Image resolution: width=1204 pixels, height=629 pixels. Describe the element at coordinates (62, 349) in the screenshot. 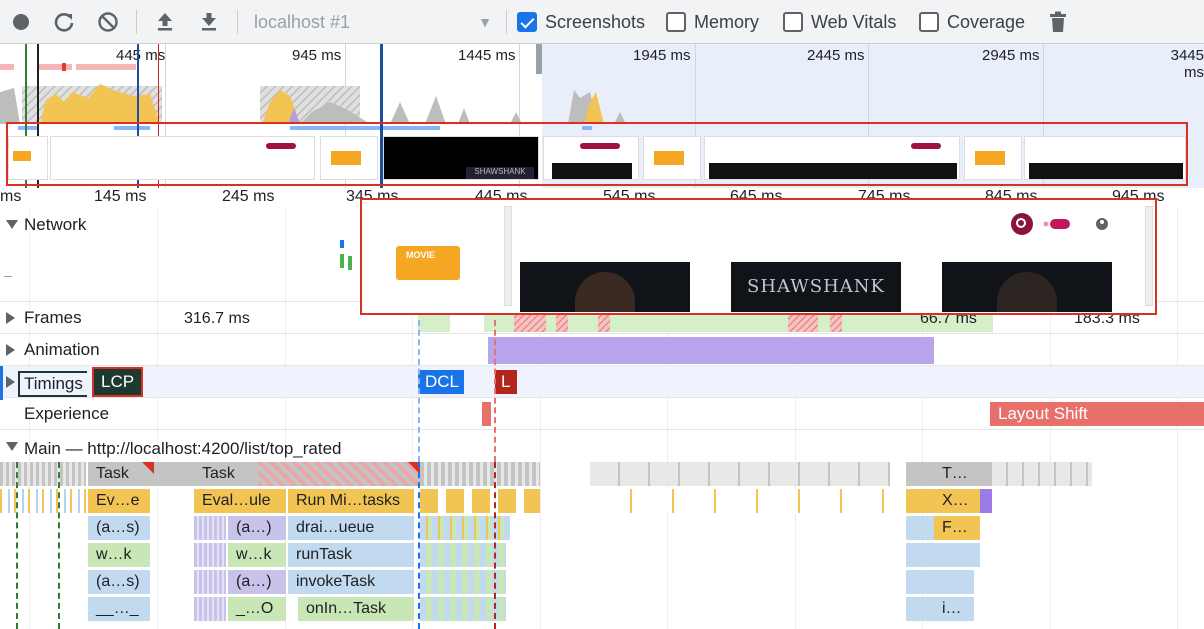

I see `animation-track-label: Animation` at that location.